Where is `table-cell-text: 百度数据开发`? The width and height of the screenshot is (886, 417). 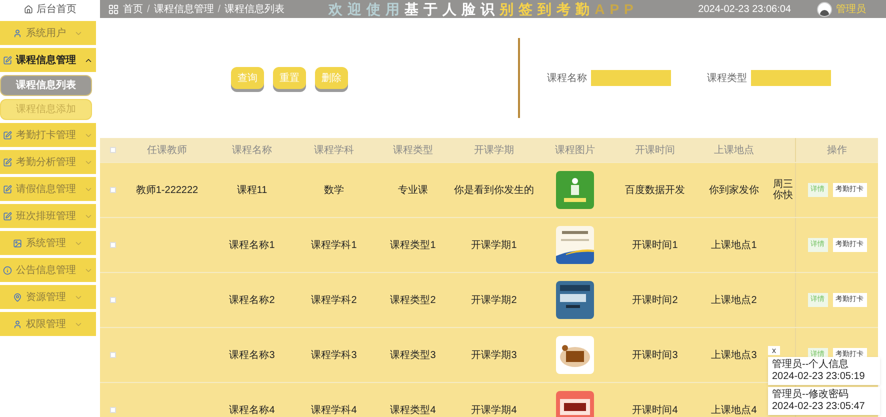 table-cell-text: 百度数据开发 is located at coordinates (655, 191).